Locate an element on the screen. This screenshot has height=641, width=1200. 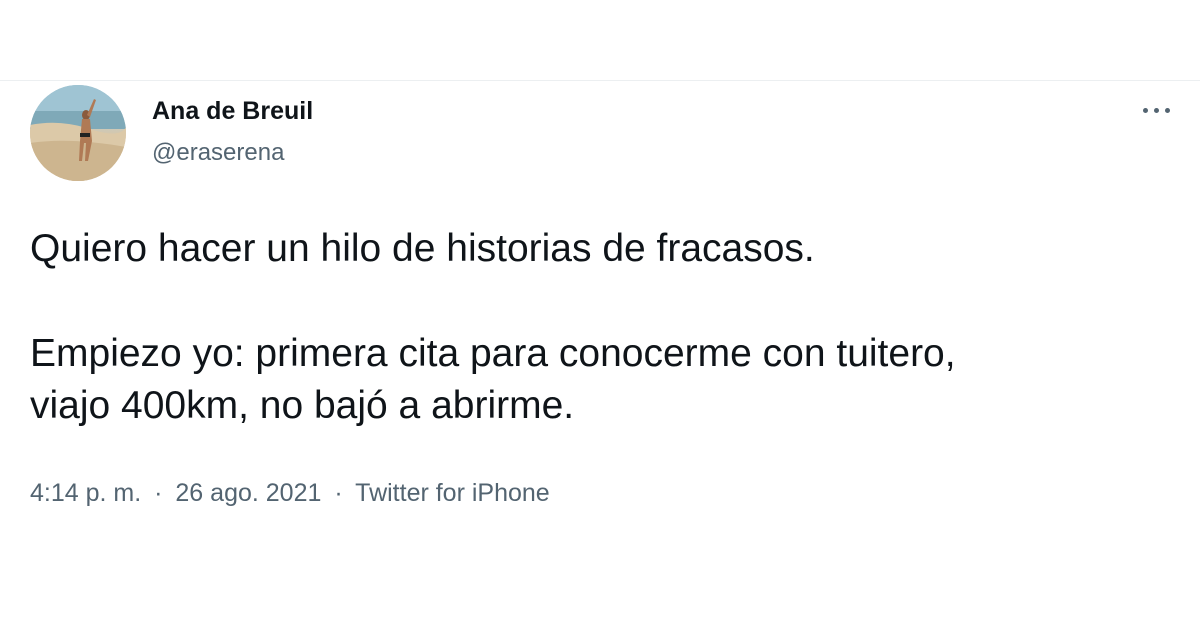
tweet-source-link: Twitter for iPhone is located at coordinates (452, 493).